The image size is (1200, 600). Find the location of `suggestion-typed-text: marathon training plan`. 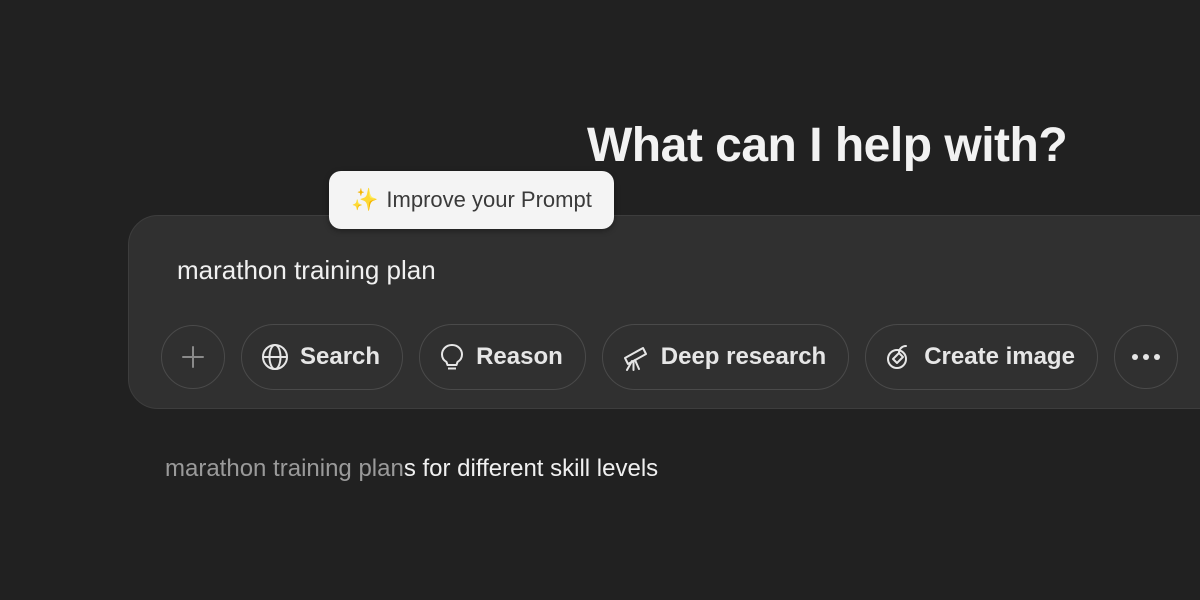

suggestion-typed-text: marathon training plan is located at coordinates (284, 468).